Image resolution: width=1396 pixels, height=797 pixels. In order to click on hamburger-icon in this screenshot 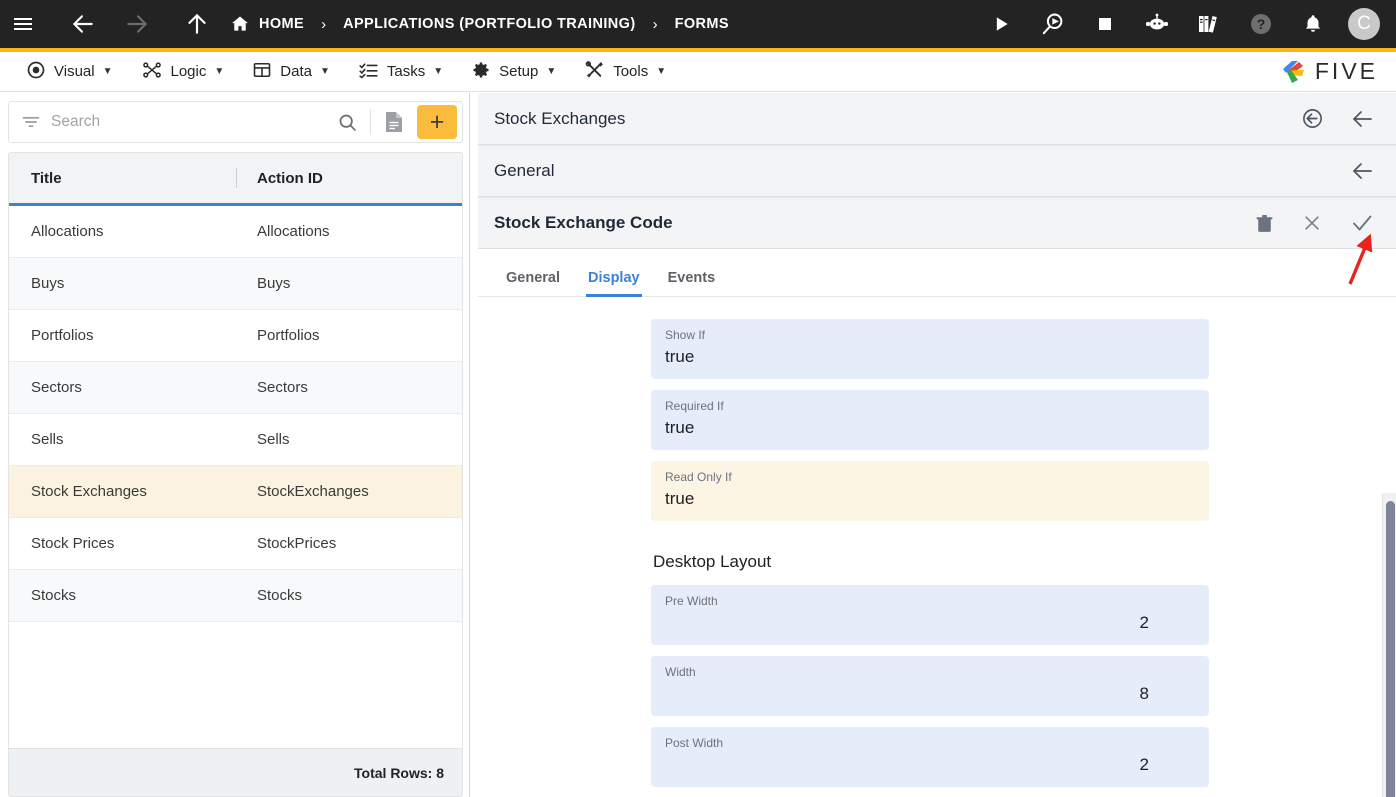, I will do `click(23, 24)`.